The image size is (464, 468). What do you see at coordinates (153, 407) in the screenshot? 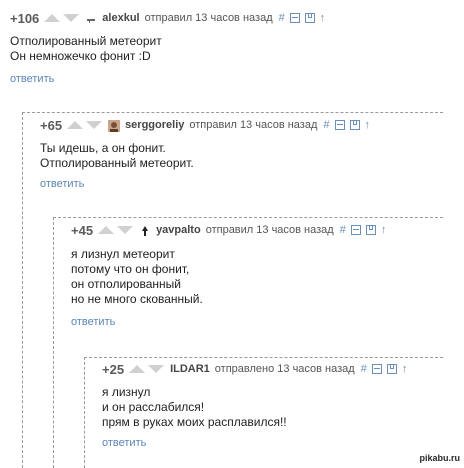
I see `comment-line: и он расслабился!` at bounding box center [153, 407].